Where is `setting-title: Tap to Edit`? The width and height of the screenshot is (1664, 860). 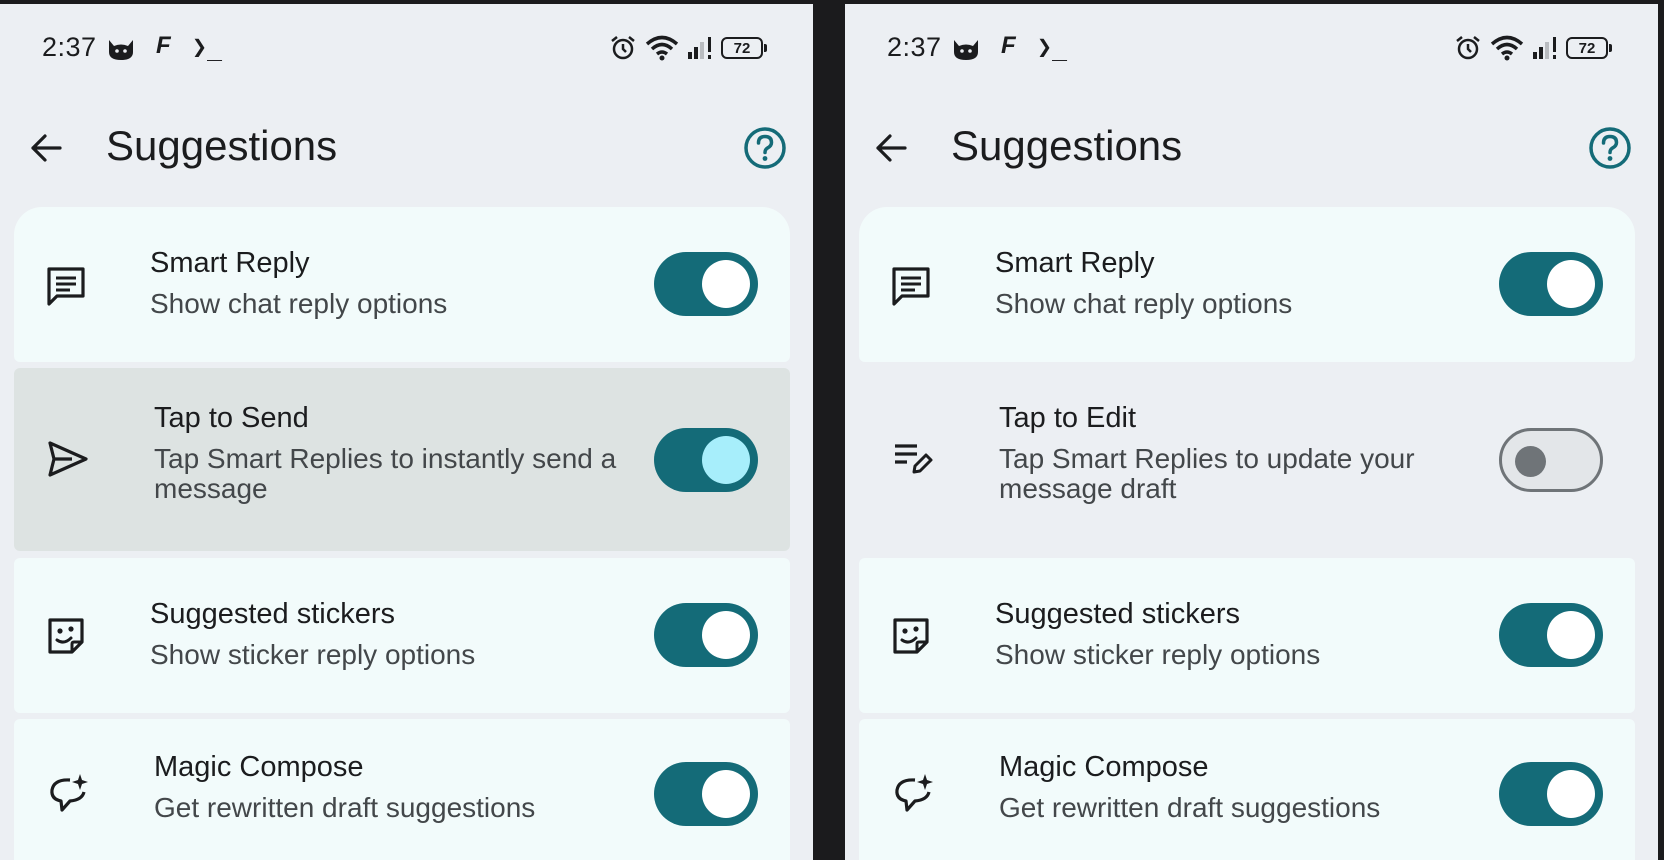 setting-title: Tap to Edit is located at coordinates (1068, 418).